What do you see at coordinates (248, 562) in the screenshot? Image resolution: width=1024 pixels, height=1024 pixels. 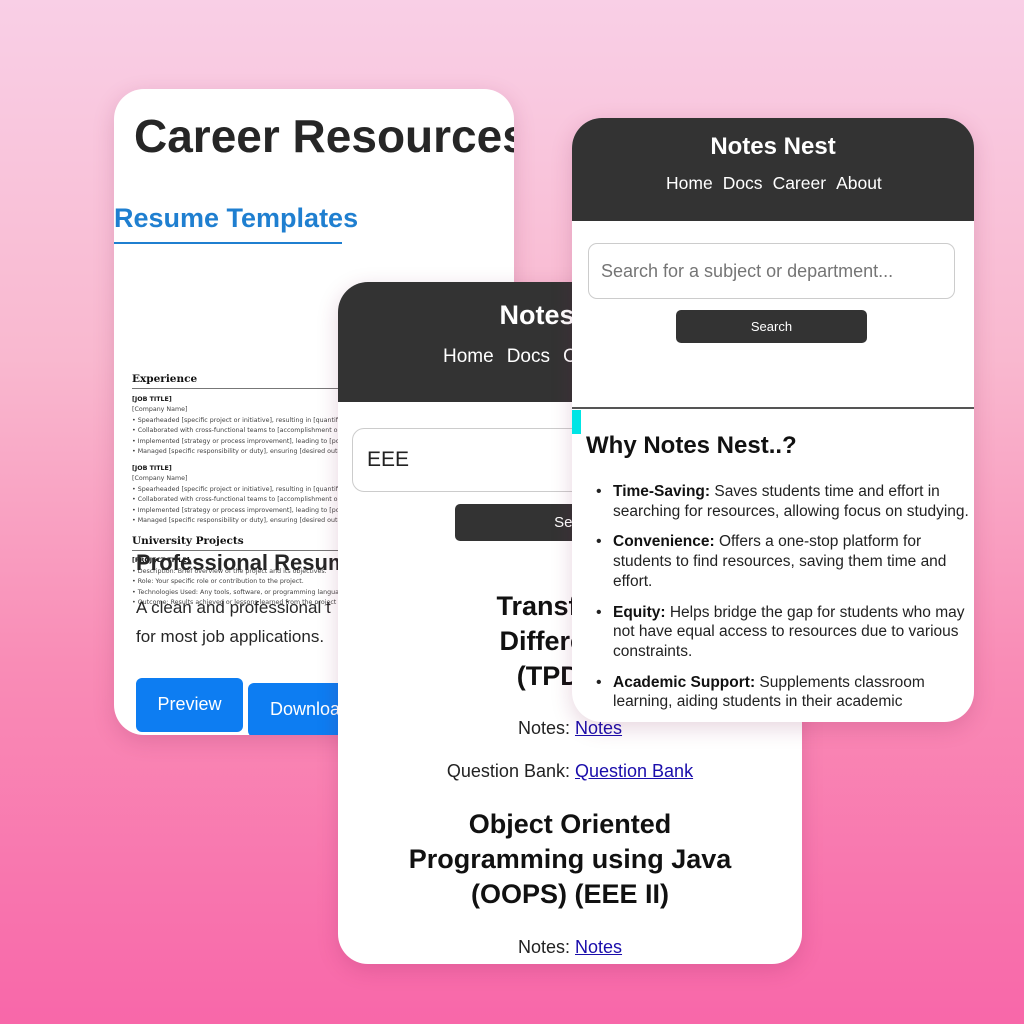 I see `template-title: Professional Resume` at bounding box center [248, 562].